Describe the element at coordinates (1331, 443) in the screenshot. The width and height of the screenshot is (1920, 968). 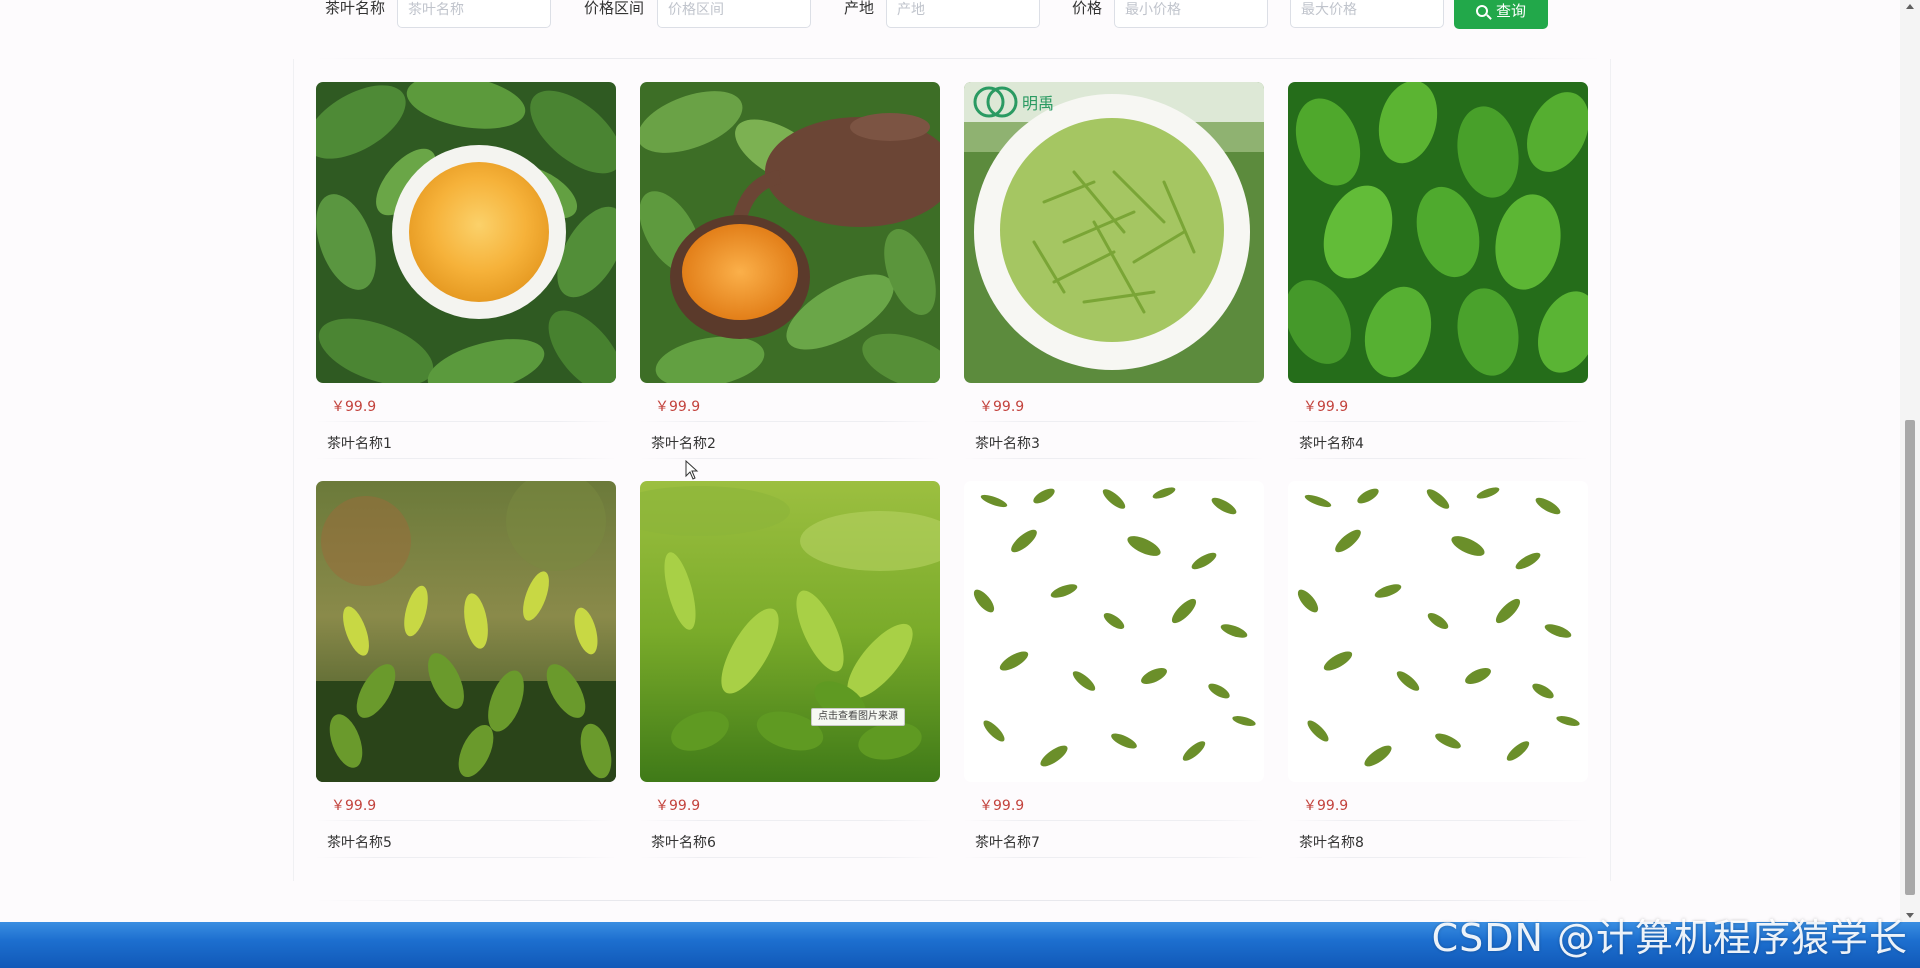
I see `product-name-4: 茶叶名称4` at that location.